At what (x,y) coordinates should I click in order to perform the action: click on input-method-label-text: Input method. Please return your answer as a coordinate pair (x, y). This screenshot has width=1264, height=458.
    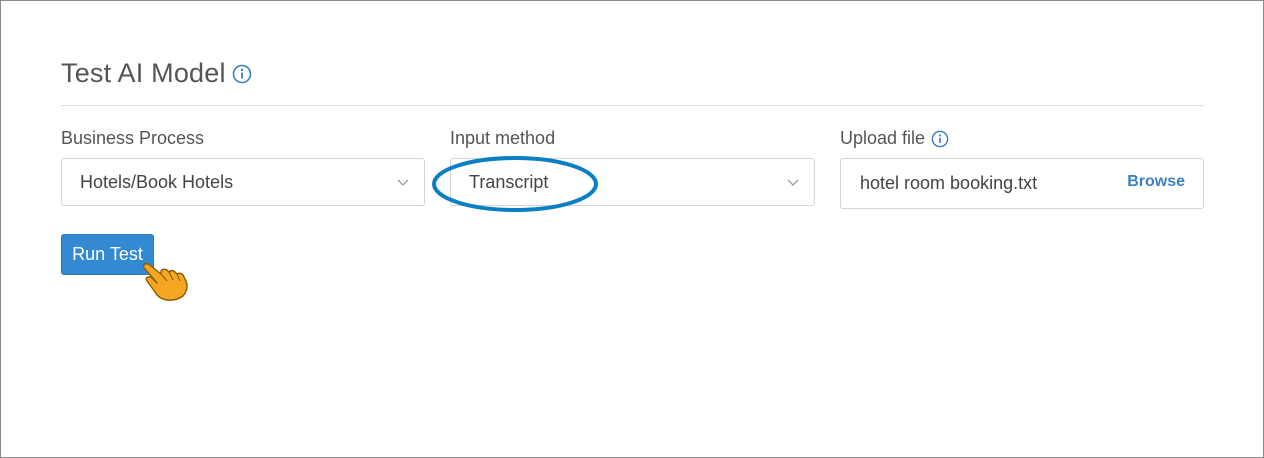
    Looking at the image, I should click on (503, 138).